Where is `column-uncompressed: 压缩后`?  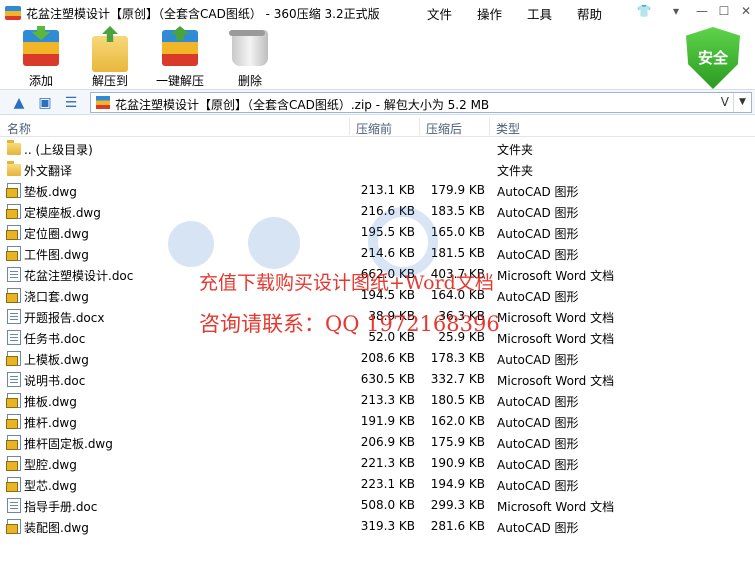
column-uncompressed: 压缩后 is located at coordinates (444, 128).